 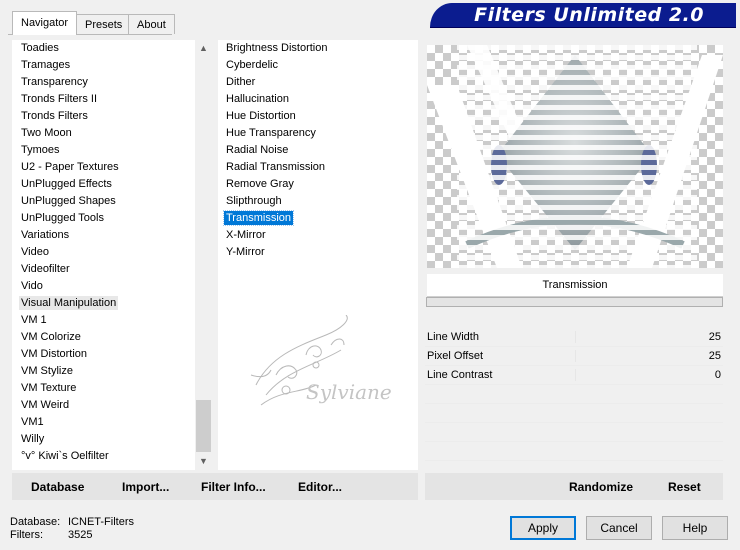 I want to click on randomize-button: Randomize, so click(x=601, y=487).